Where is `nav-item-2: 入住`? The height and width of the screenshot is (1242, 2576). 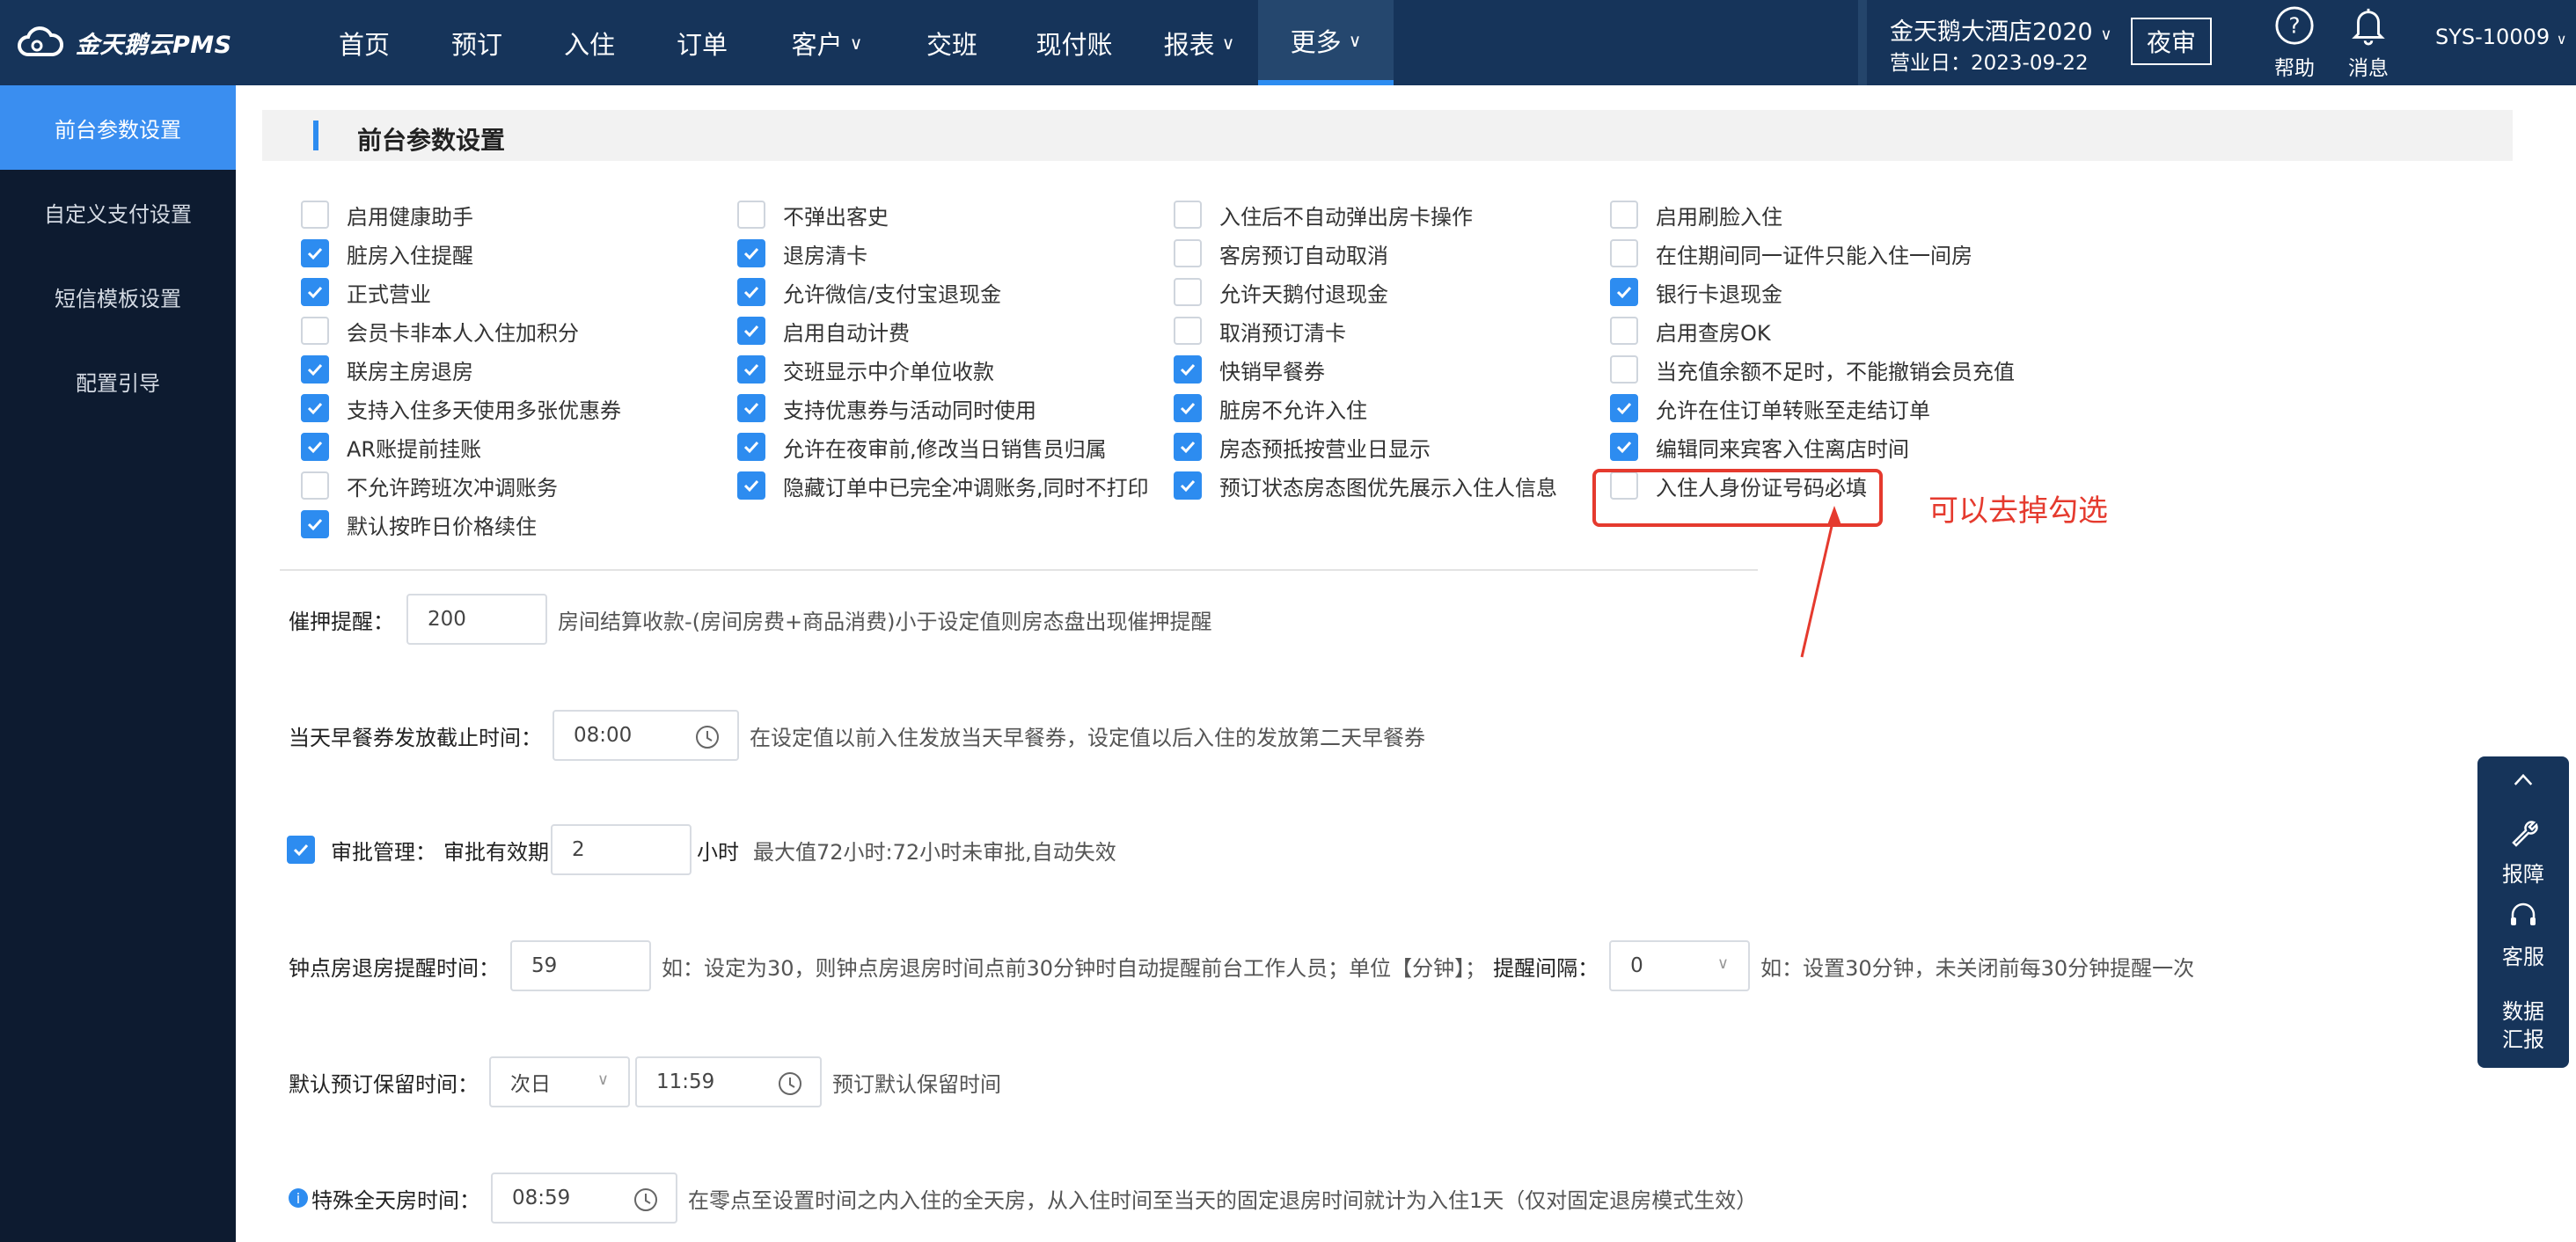 nav-item-2: 入住 is located at coordinates (589, 42).